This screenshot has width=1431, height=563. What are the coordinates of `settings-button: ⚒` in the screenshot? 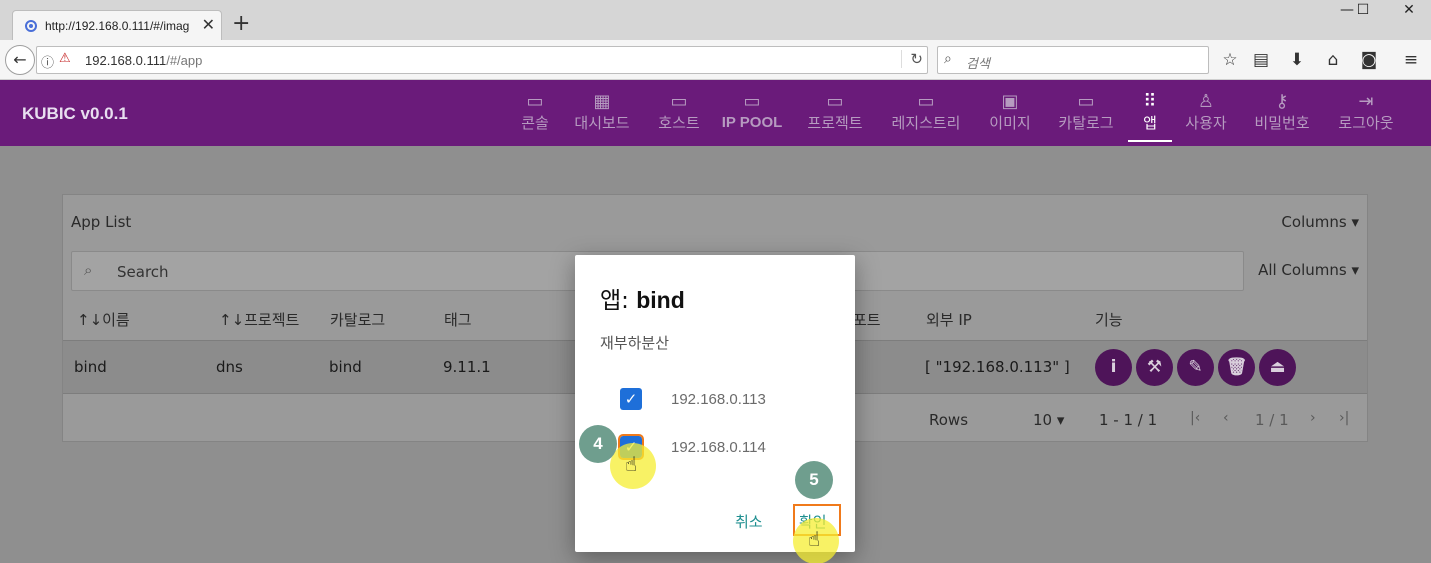 It's located at (1154, 367).